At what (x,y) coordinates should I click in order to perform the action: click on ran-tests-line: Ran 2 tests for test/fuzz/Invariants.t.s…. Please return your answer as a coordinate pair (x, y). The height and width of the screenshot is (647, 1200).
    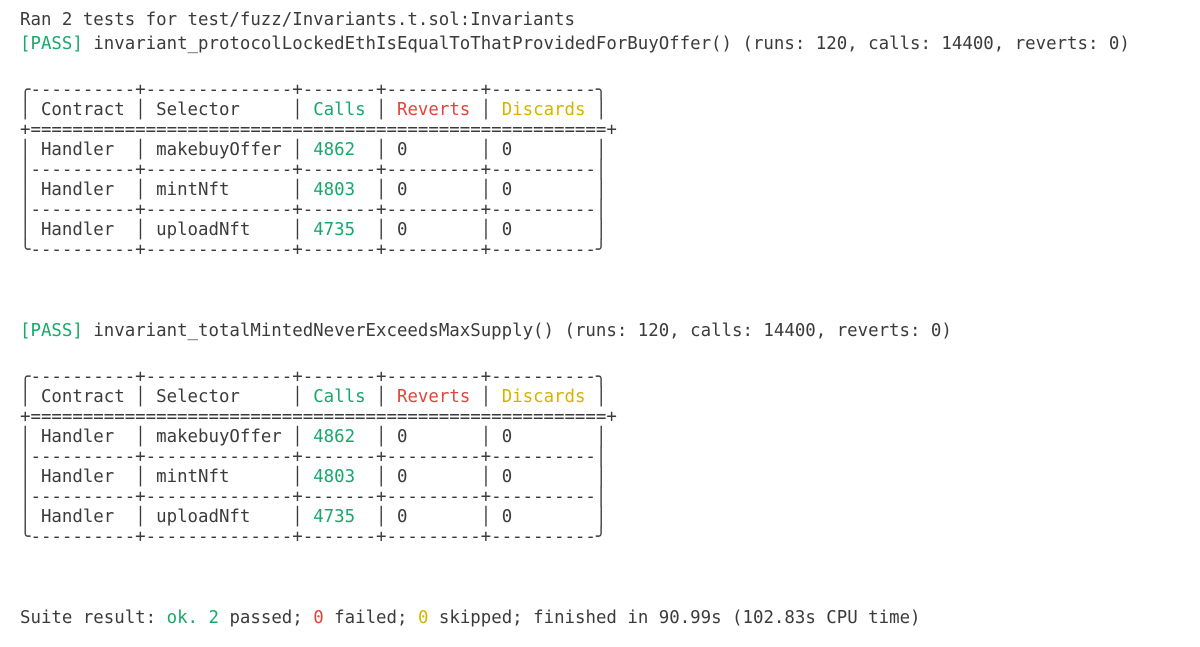
    Looking at the image, I should click on (297, 20).